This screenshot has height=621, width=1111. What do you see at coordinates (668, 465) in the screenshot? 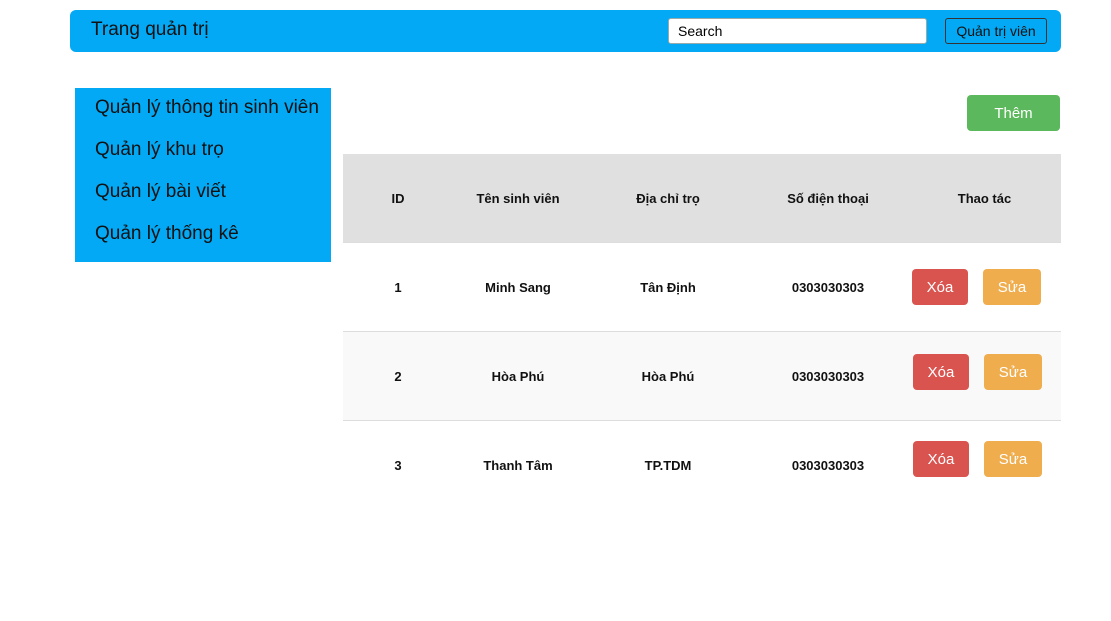
I see `cell-address: TP.TDM` at bounding box center [668, 465].